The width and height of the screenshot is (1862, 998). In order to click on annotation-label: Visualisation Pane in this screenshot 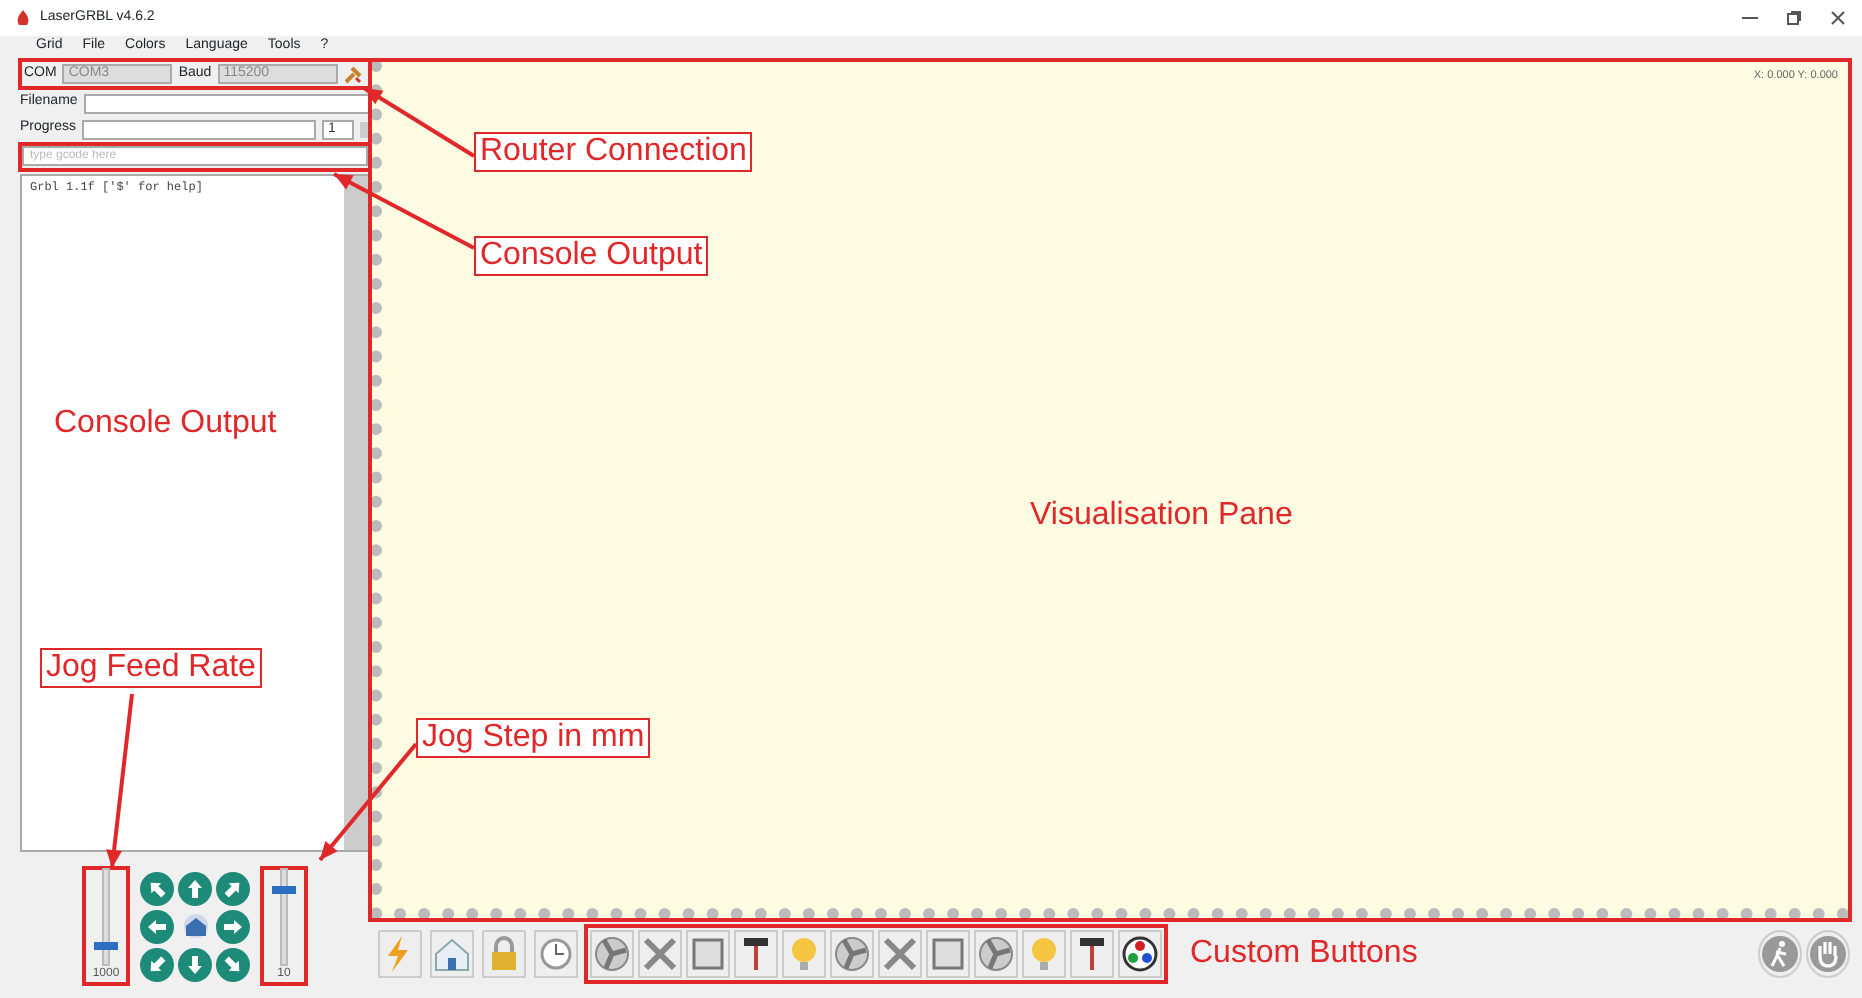, I will do `click(1161, 516)`.